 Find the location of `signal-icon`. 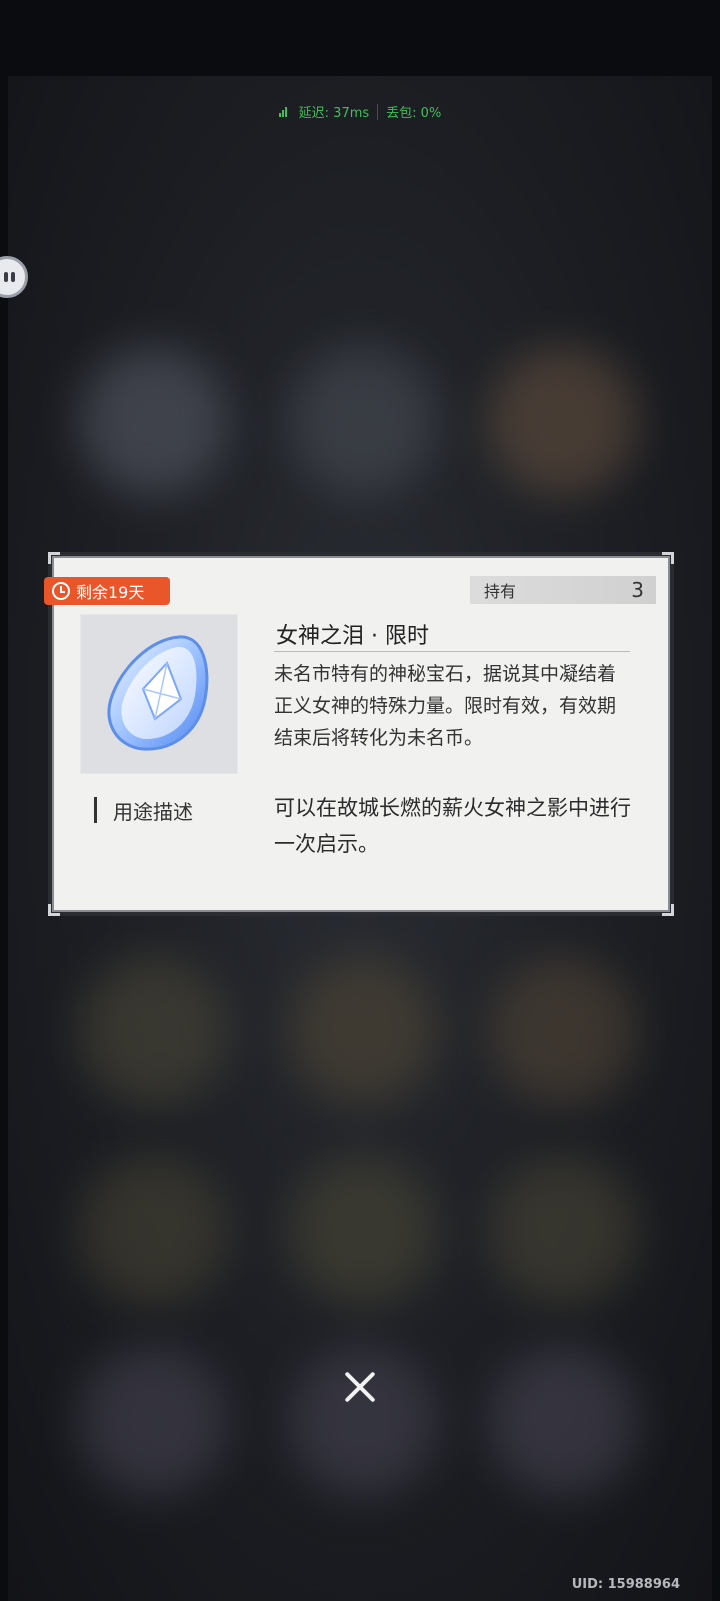

signal-icon is located at coordinates (282, 111).